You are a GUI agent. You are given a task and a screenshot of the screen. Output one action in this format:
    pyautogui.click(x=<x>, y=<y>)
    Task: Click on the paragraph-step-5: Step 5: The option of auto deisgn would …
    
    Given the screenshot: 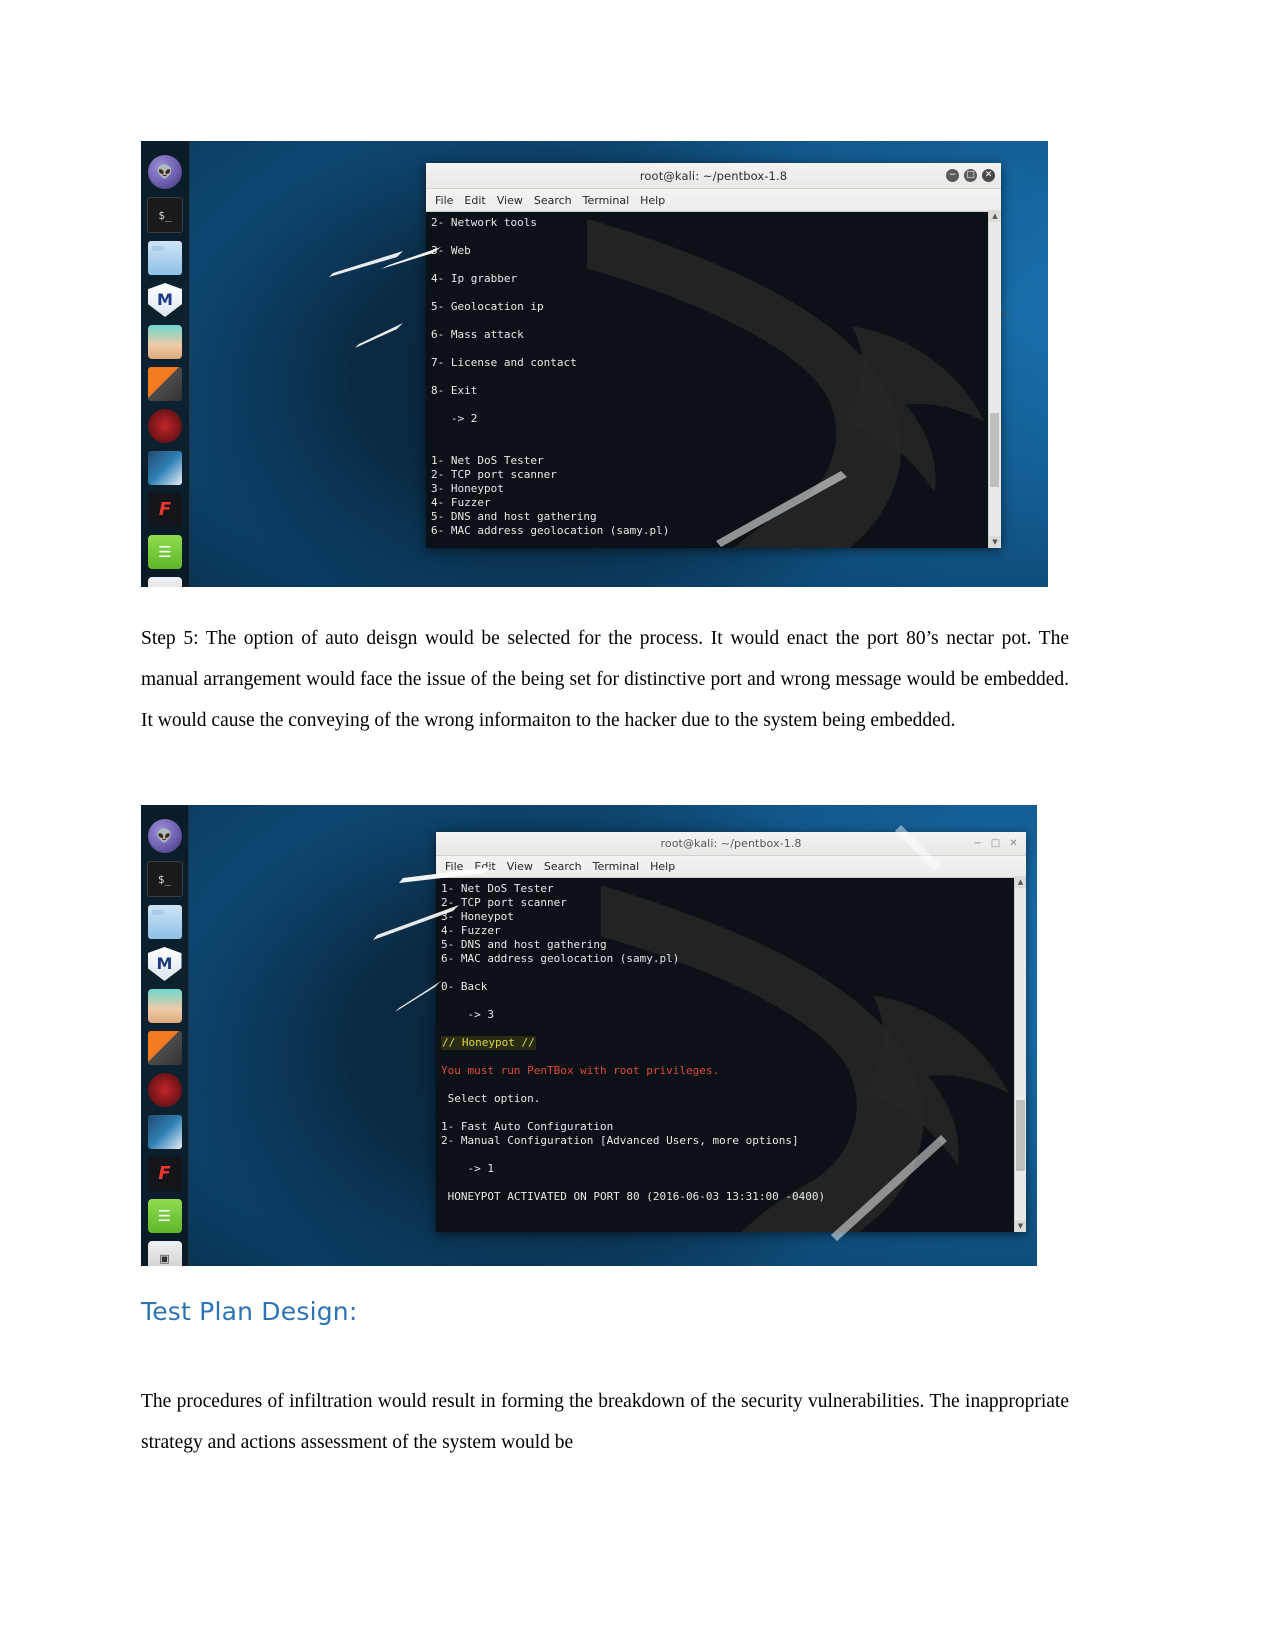 What is the action you would take?
    pyautogui.click(x=605, y=679)
    